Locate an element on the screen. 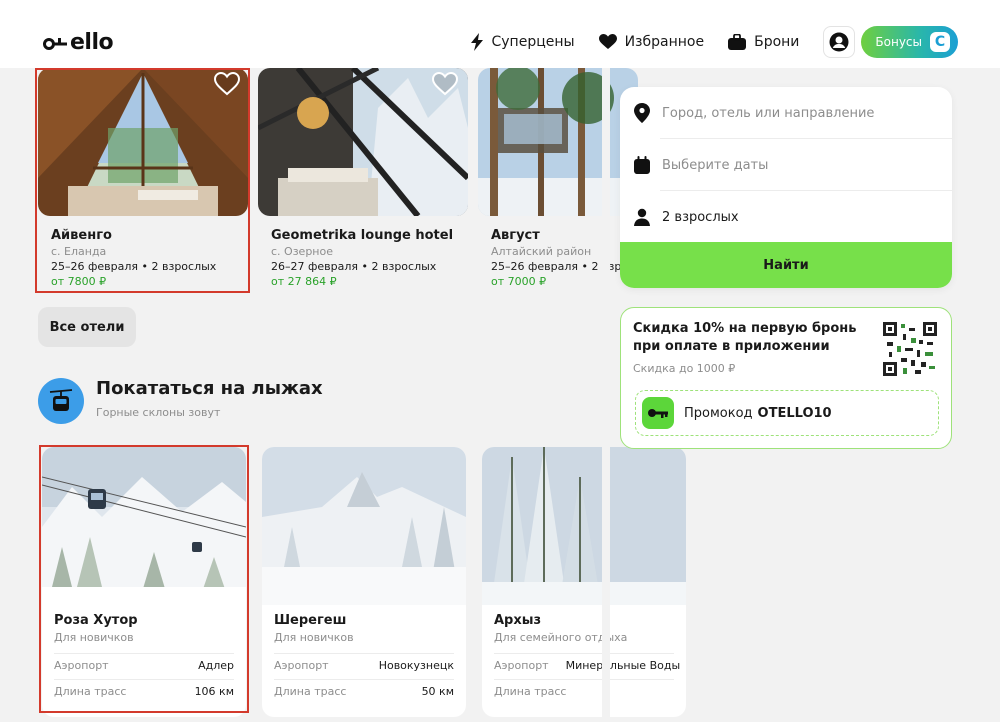  dates-placeholder: Выберите даты is located at coordinates (715, 165).